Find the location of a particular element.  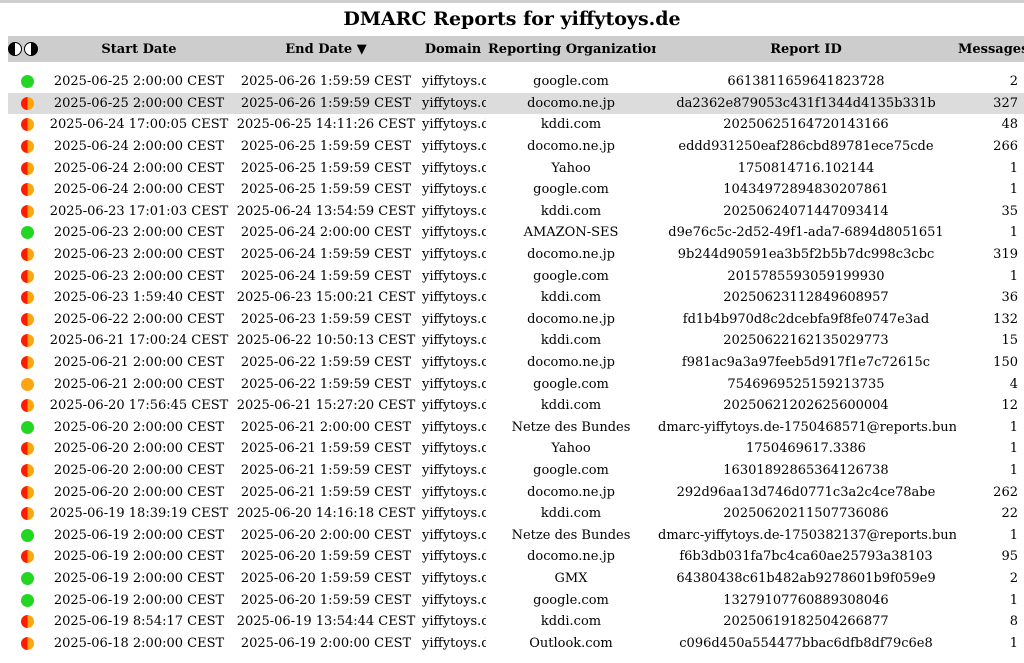

start-date-cell: 2025-06-21 2:00:00 CEST is located at coordinates (139, 363).